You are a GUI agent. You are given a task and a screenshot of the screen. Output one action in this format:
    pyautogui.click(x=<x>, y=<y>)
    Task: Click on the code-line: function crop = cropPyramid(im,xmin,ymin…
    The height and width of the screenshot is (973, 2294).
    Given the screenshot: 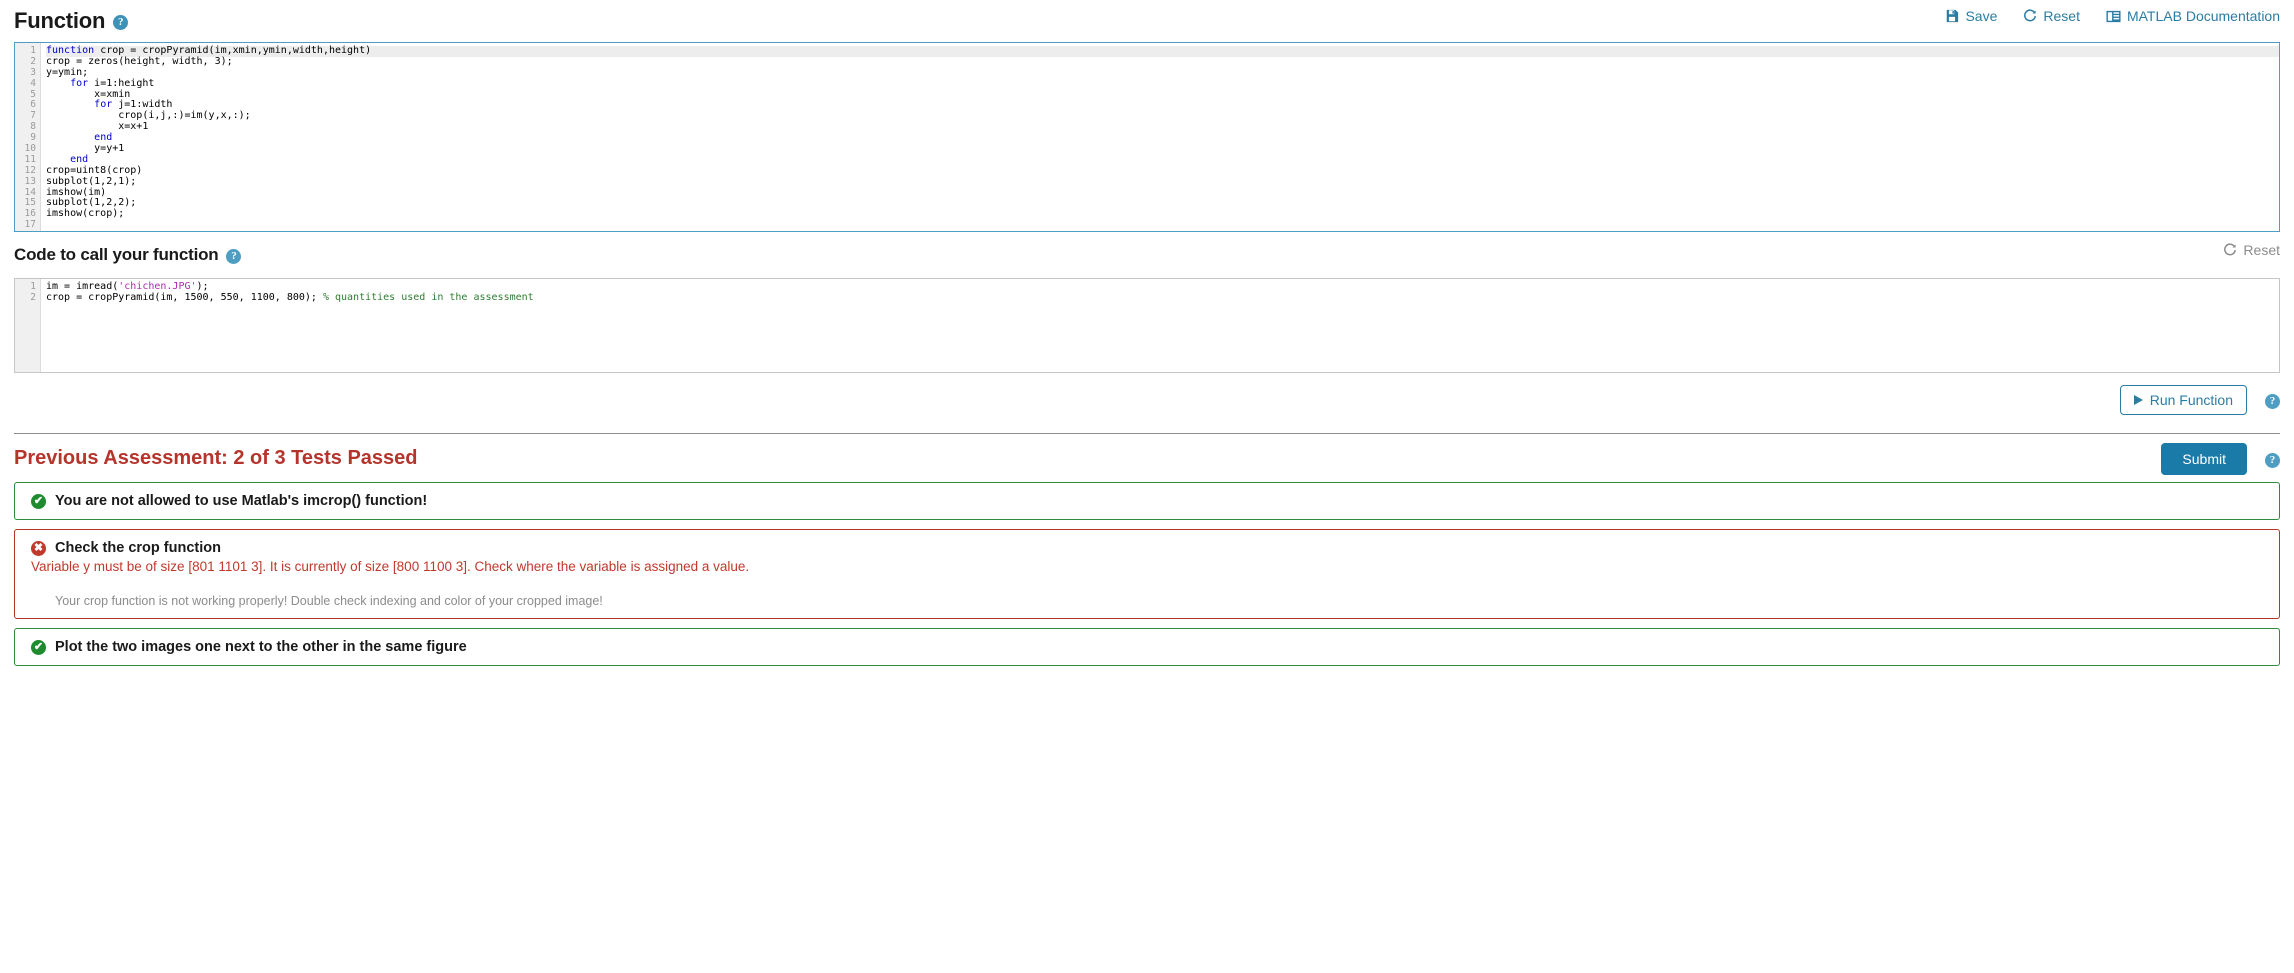 What is the action you would take?
    pyautogui.click(x=1162, y=51)
    